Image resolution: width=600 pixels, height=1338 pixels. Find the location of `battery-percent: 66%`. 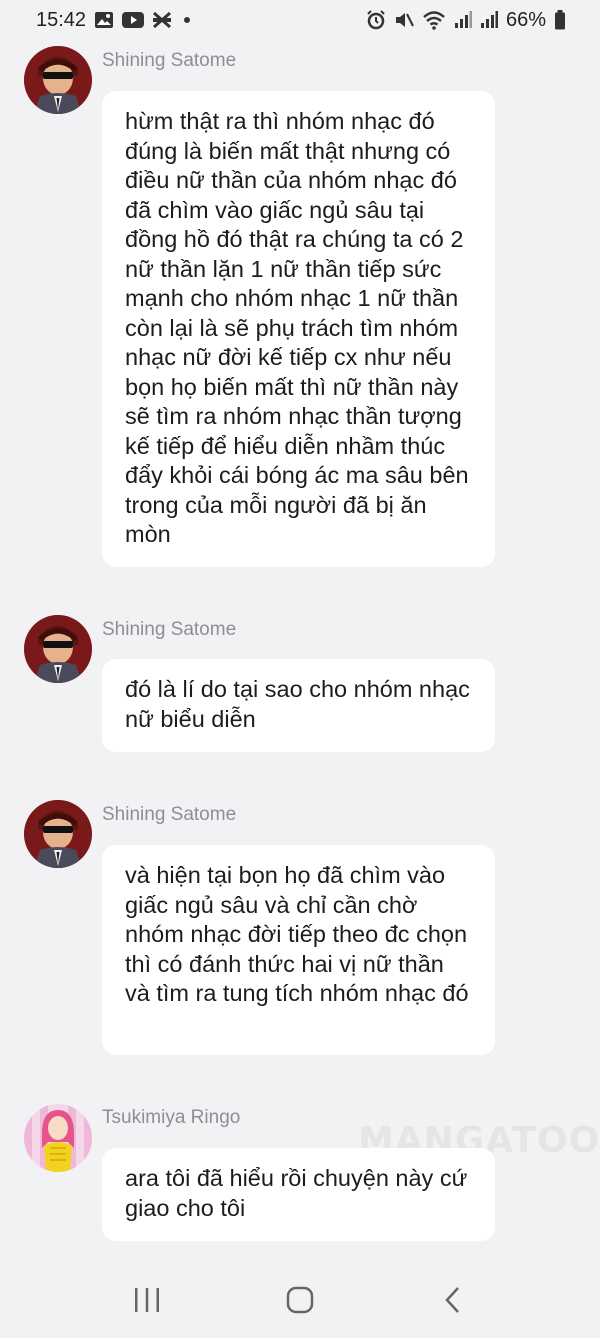

battery-percent: 66% is located at coordinates (525, 19).